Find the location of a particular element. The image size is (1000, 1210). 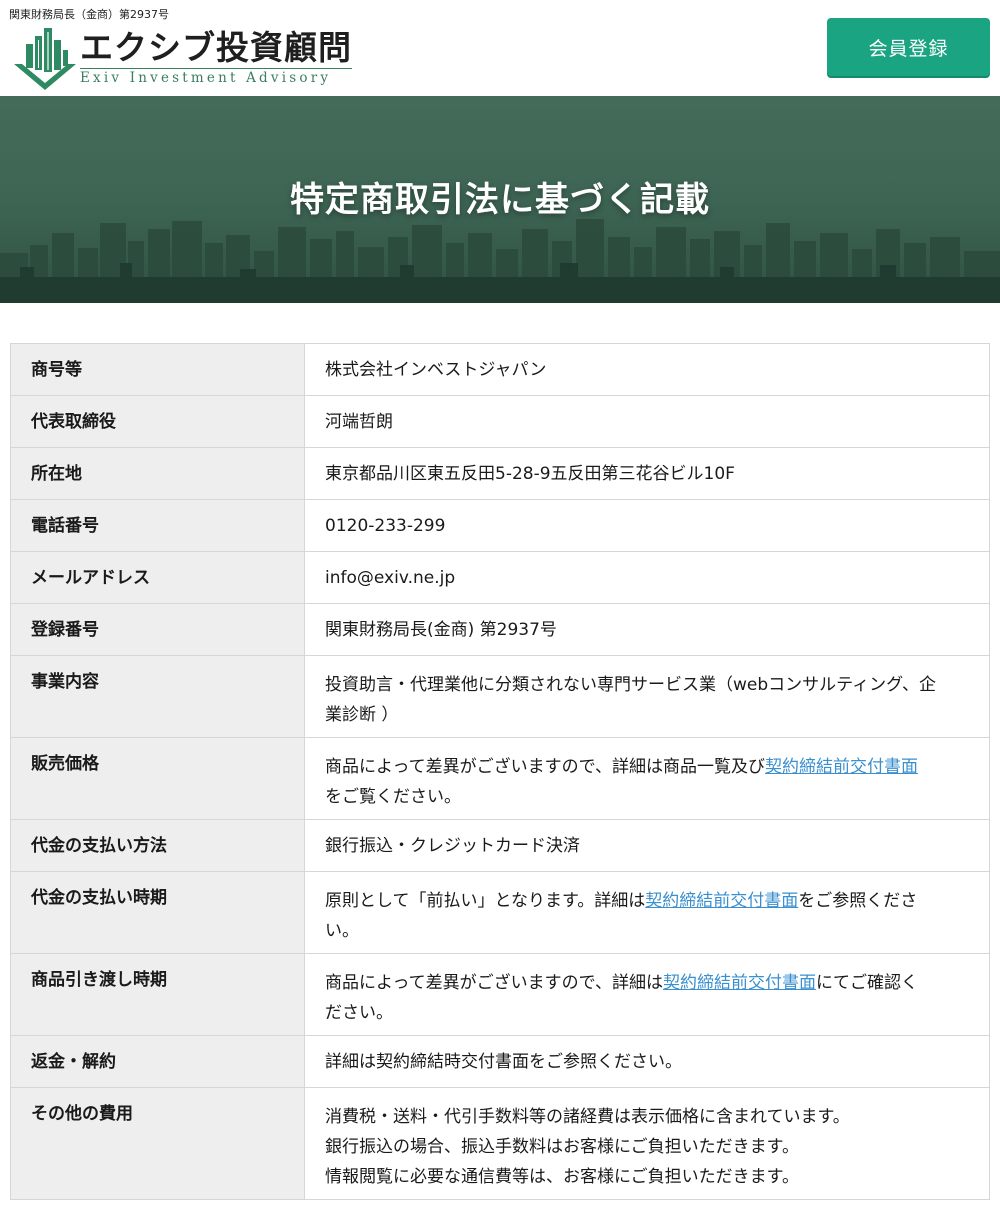

table-row: 代表取締役 河端哲朗 is located at coordinates (500, 421).